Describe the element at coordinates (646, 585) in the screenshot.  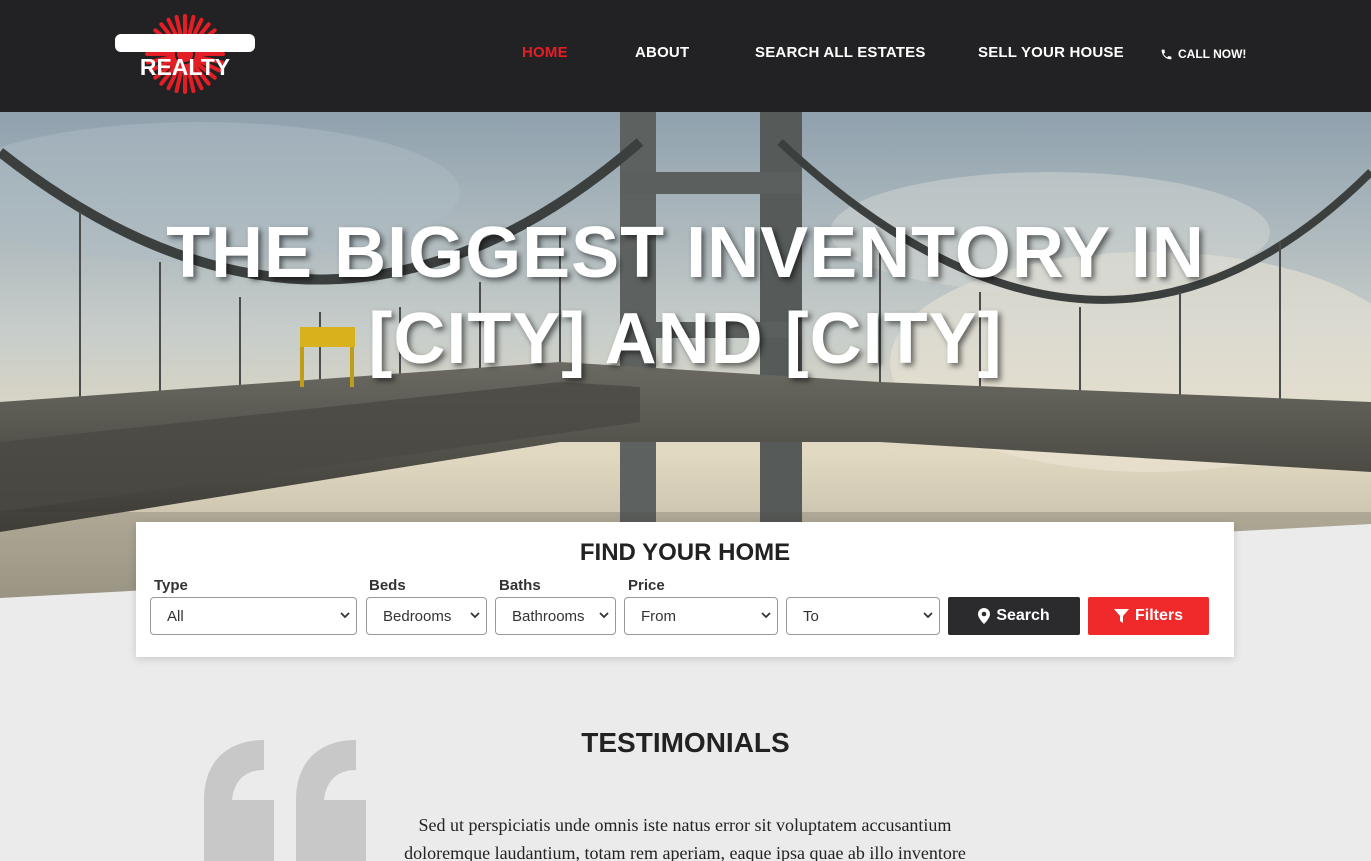
I see `price-label: Price` at that location.